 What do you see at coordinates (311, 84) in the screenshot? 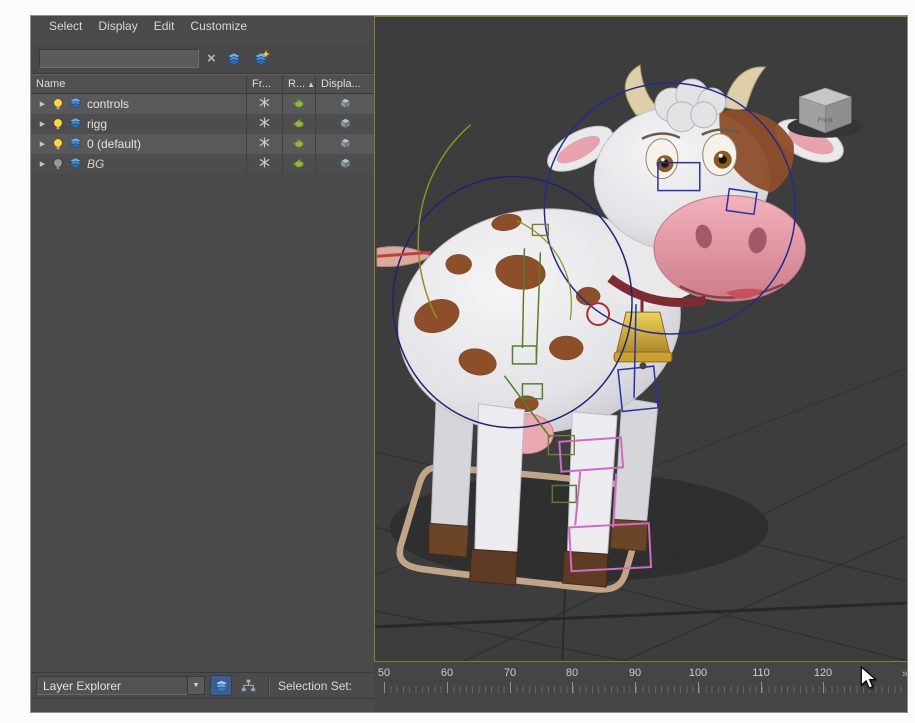
I see `sort-asc-icon: ▲` at bounding box center [311, 84].